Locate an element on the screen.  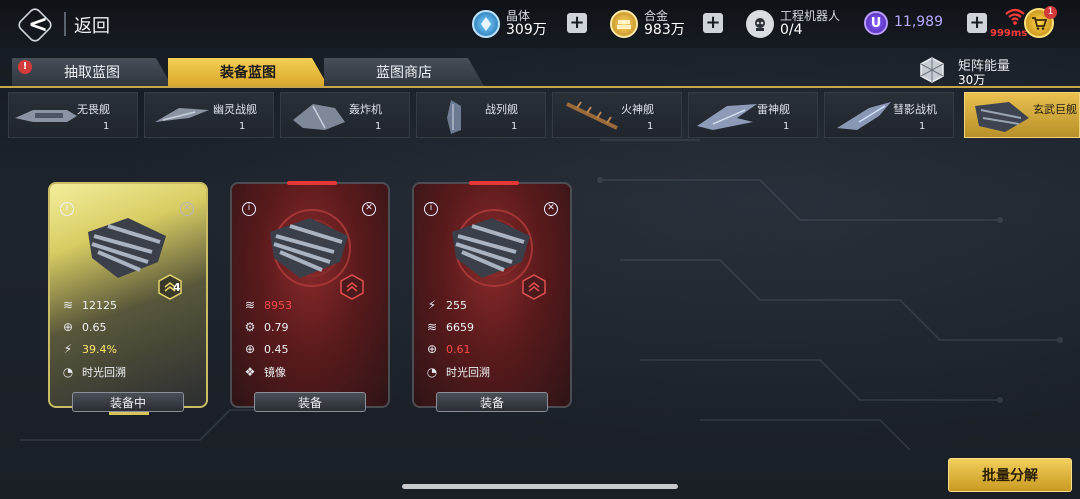
ship-type-xuanwu: 玄武巨舰 is located at coordinates (1022, 115).